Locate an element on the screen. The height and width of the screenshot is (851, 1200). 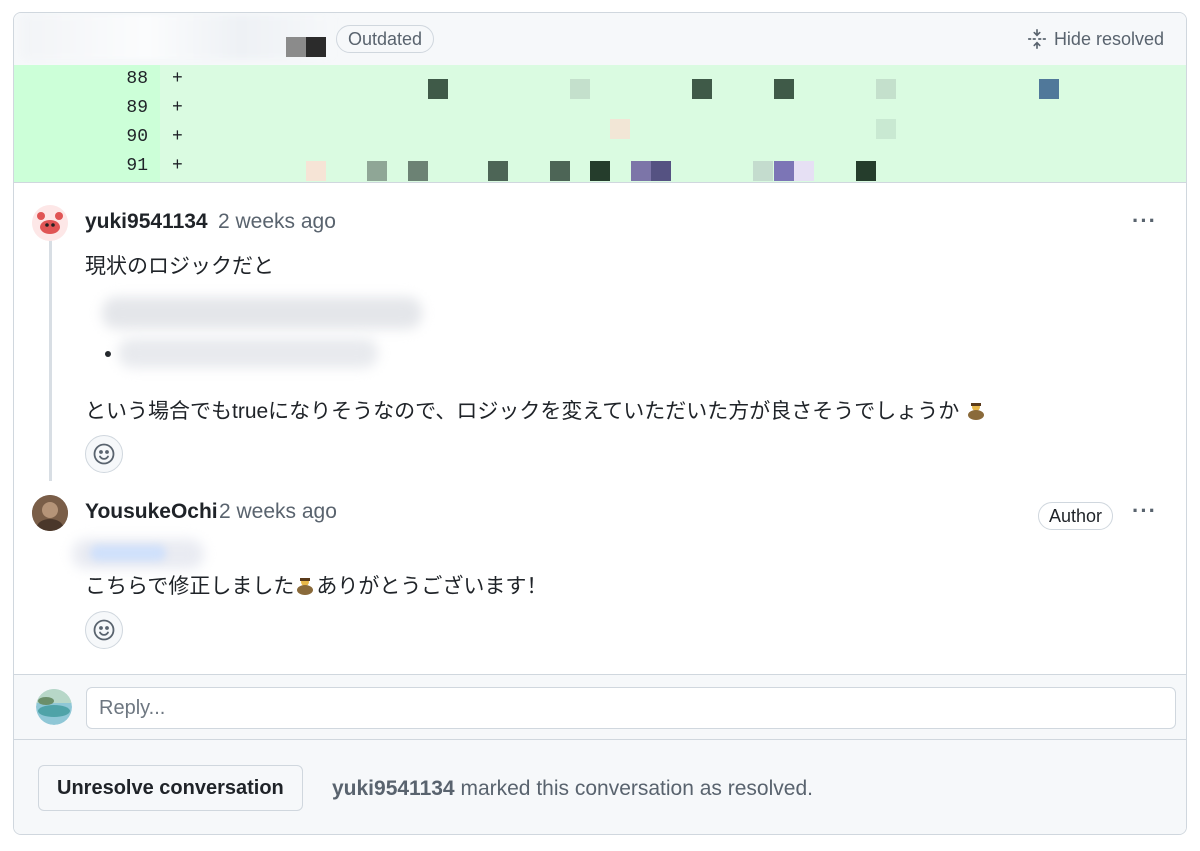
comment-body-line: こちらで修正しました ありがとうございます！ is located at coordinates (316, 586).